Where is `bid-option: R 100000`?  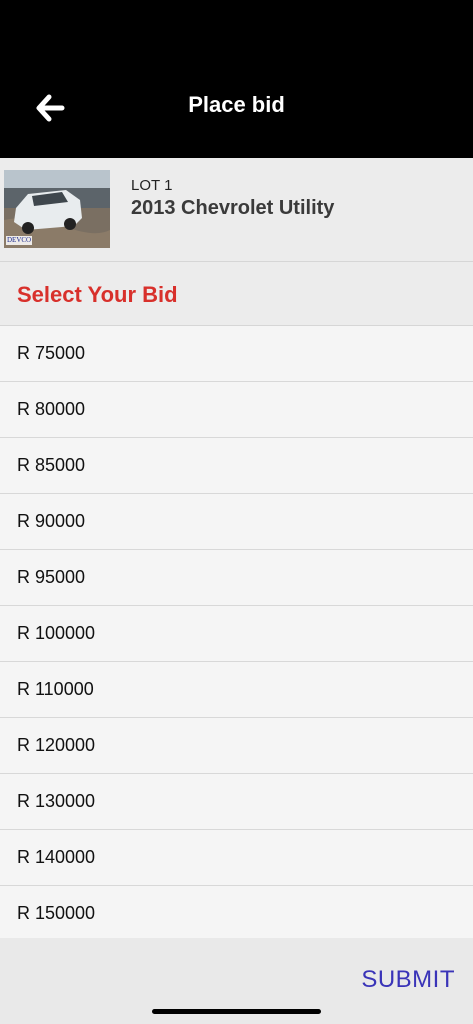 bid-option: R 100000 is located at coordinates (236, 634).